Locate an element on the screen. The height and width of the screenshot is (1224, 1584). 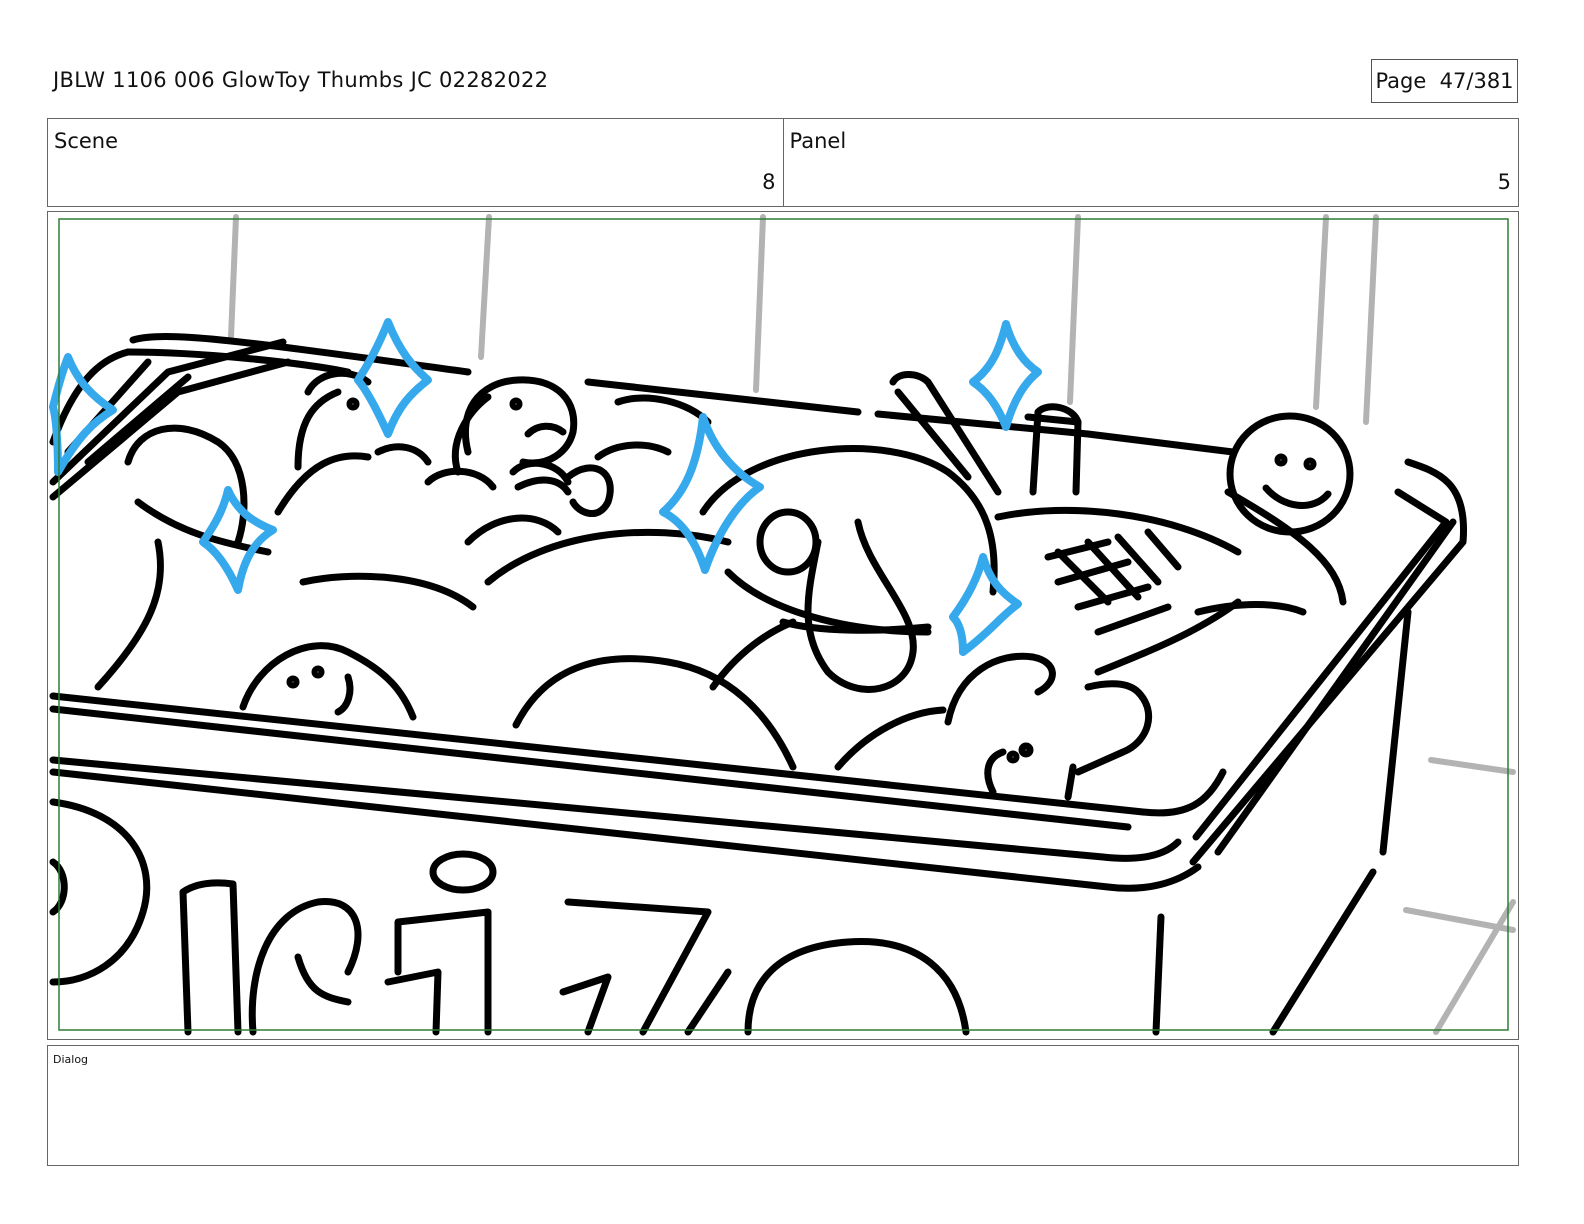
scene-panel-table: Scene 8 Panel 5 is located at coordinates (783, 162).